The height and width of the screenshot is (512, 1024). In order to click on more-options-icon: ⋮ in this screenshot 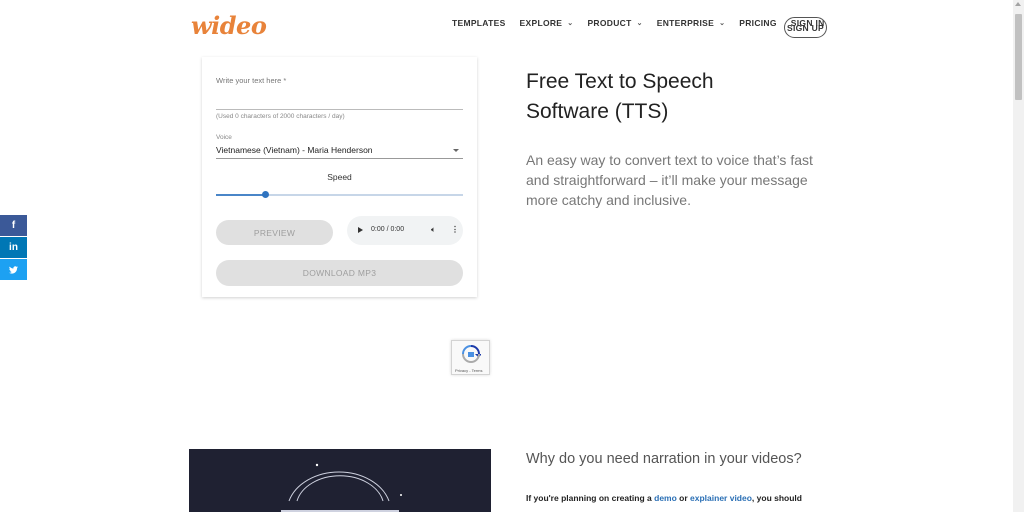, I will do `click(455, 229)`.